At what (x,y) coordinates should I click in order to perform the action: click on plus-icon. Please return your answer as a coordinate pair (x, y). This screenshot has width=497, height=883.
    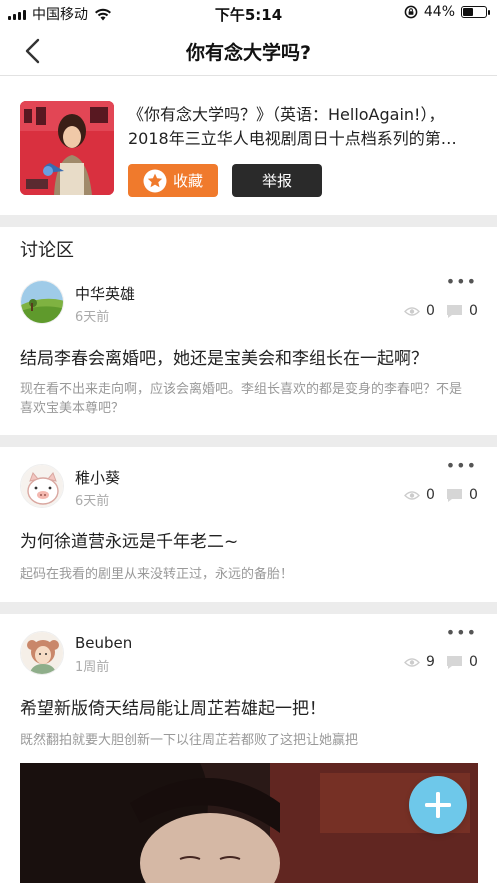
    Looking at the image, I should click on (438, 805).